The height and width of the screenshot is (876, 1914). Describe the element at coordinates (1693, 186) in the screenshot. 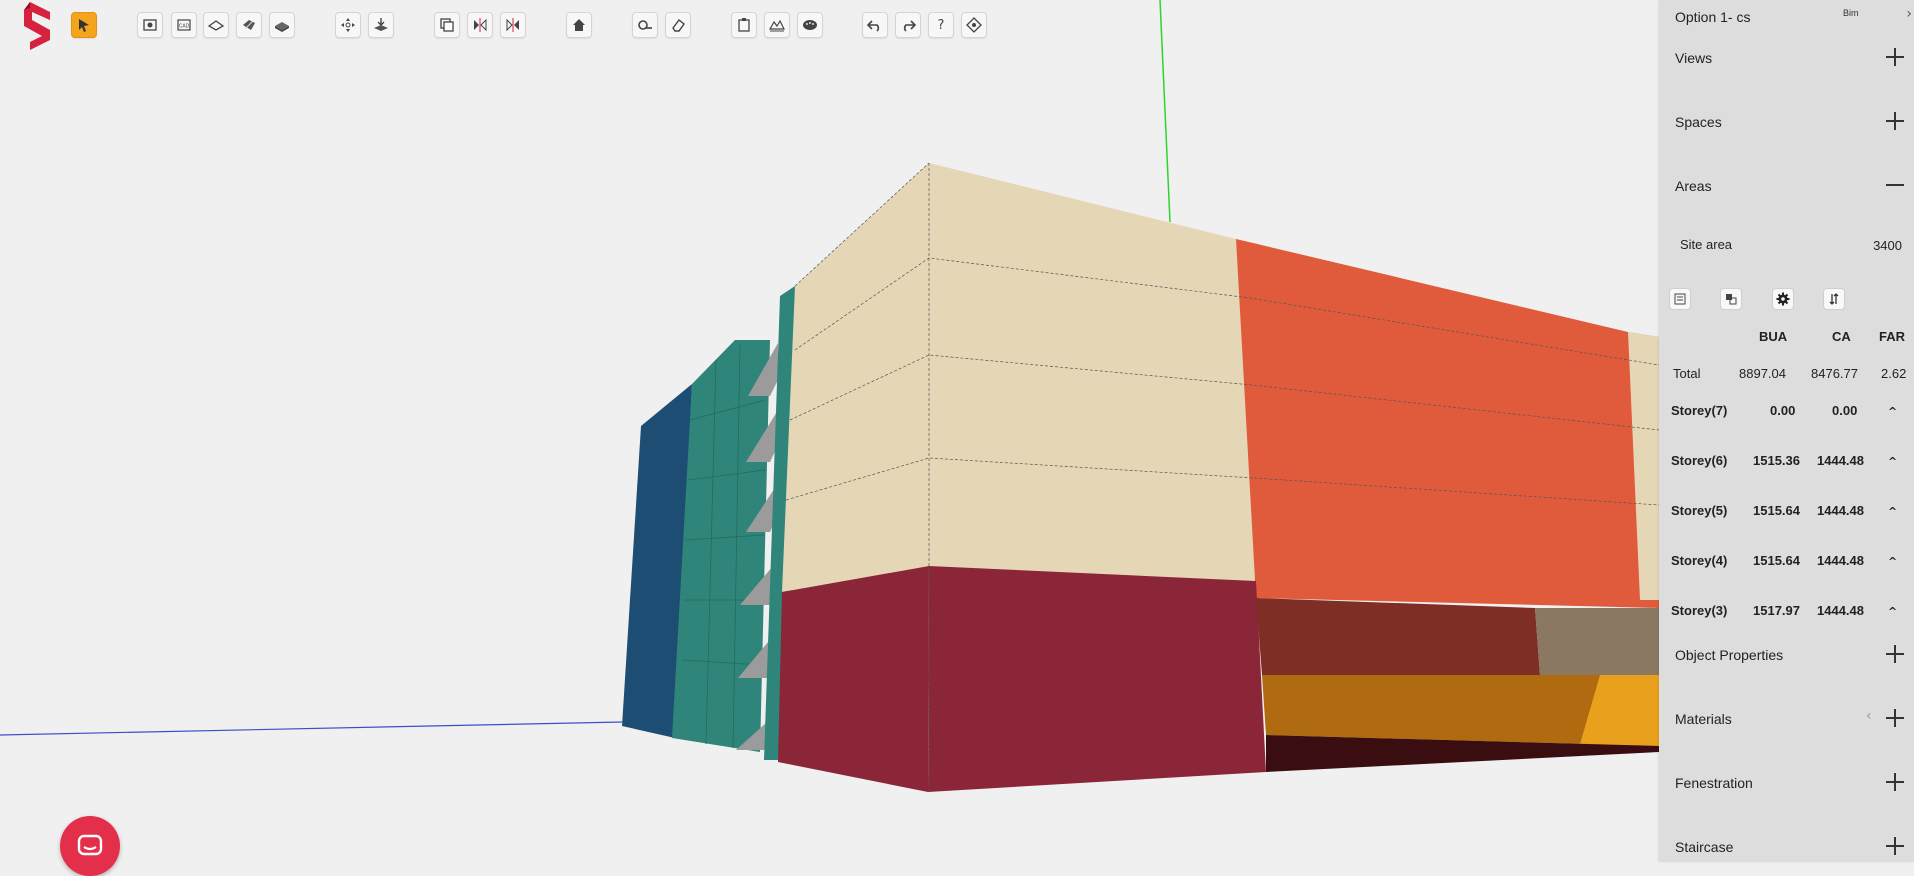

I see `section-areas: Areas` at that location.